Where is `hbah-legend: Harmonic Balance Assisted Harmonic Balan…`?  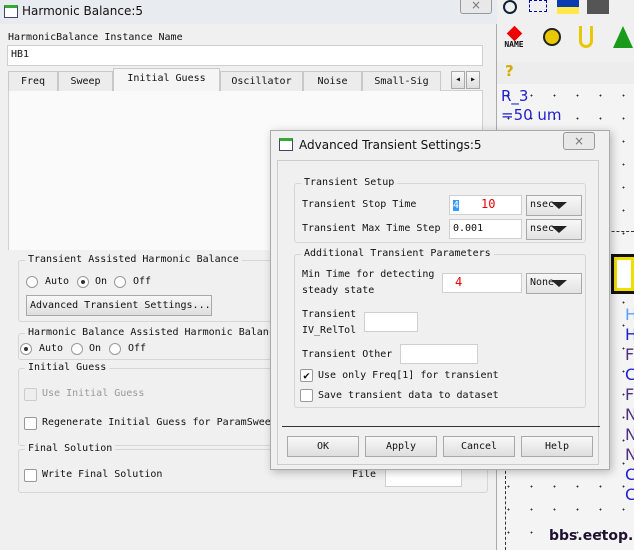 hbah-legend: Harmonic Balance Assisted Harmonic Balan… is located at coordinates (154, 333).